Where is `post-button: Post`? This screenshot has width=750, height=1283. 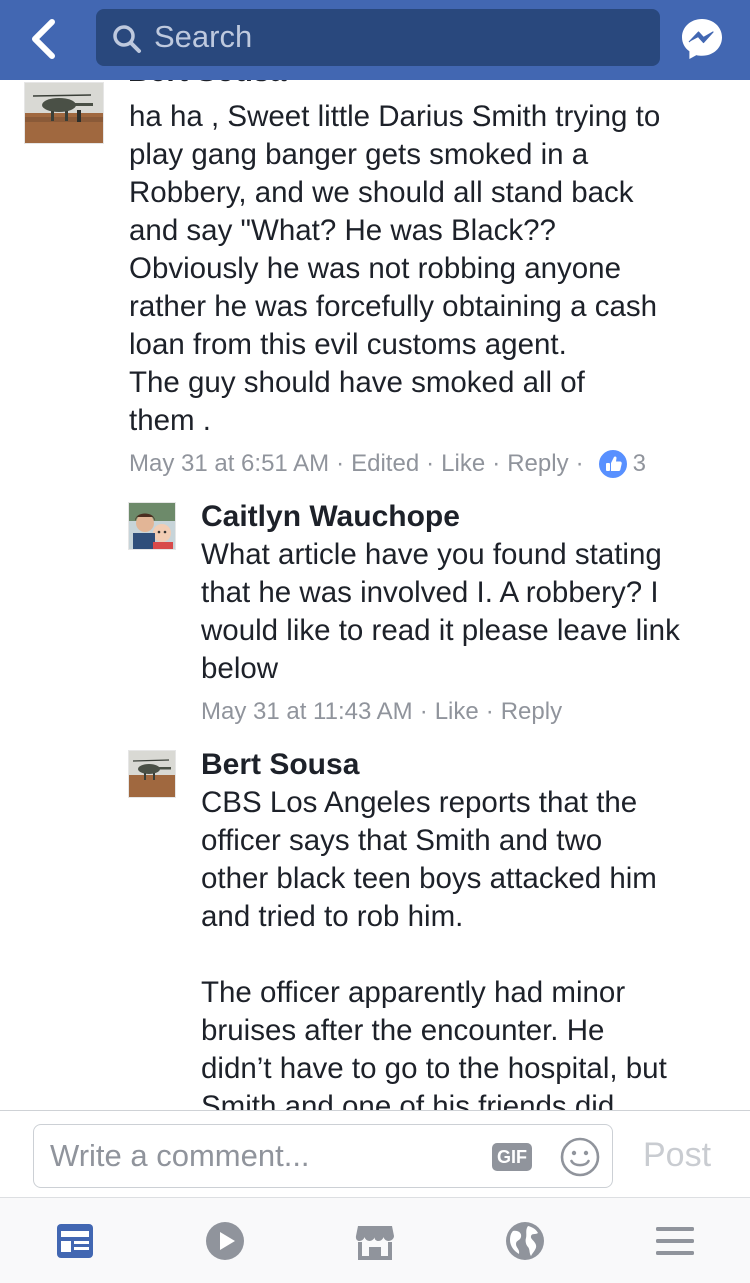
post-button: Post is located at coordinates (677, 1155).